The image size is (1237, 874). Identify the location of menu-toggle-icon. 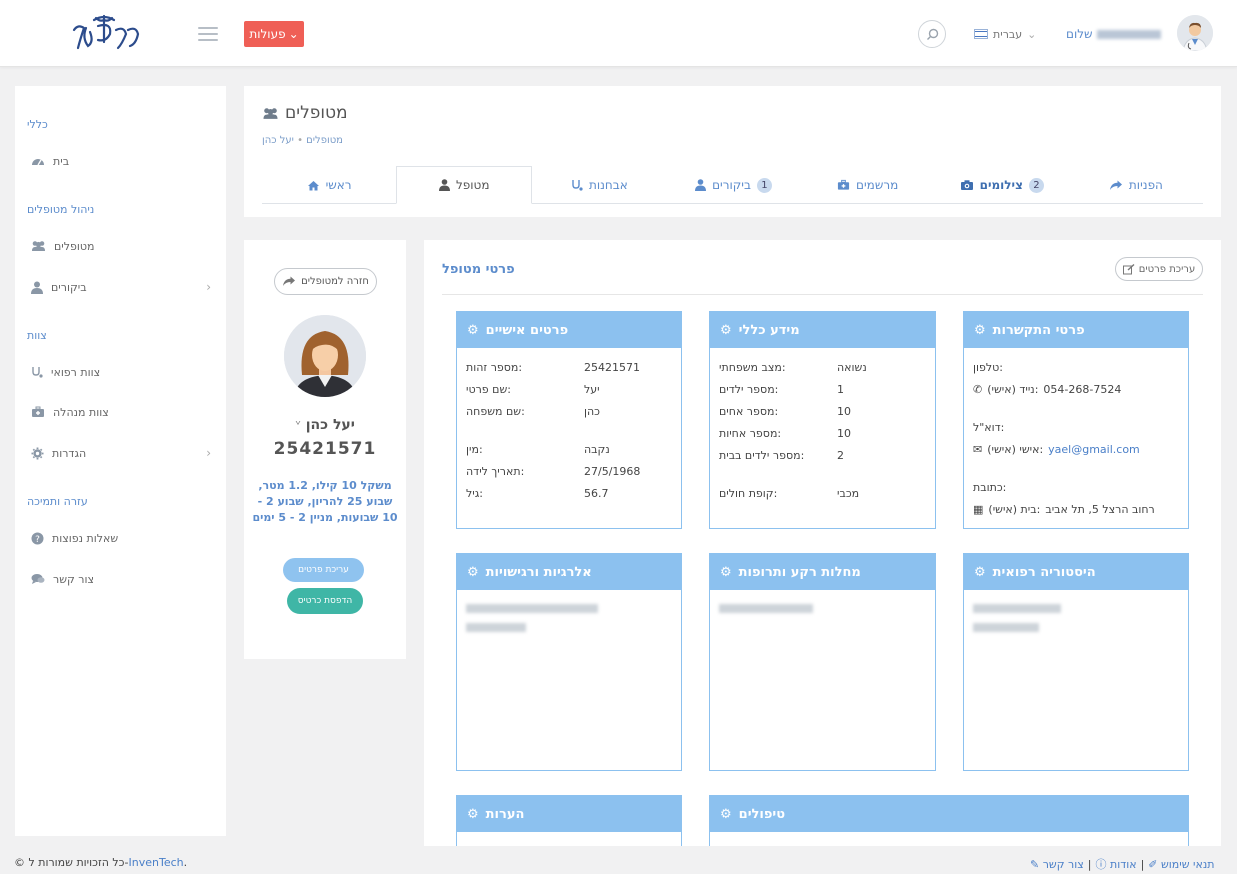
(208, 34).